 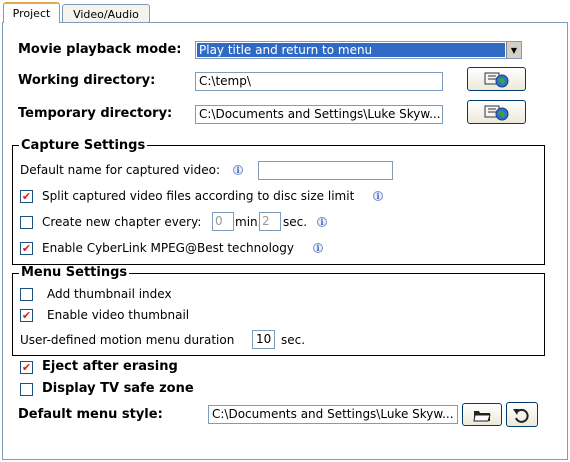 I want to click on movie-playback-select: Play title and return to menu ▼, so click(x=358, y=50).